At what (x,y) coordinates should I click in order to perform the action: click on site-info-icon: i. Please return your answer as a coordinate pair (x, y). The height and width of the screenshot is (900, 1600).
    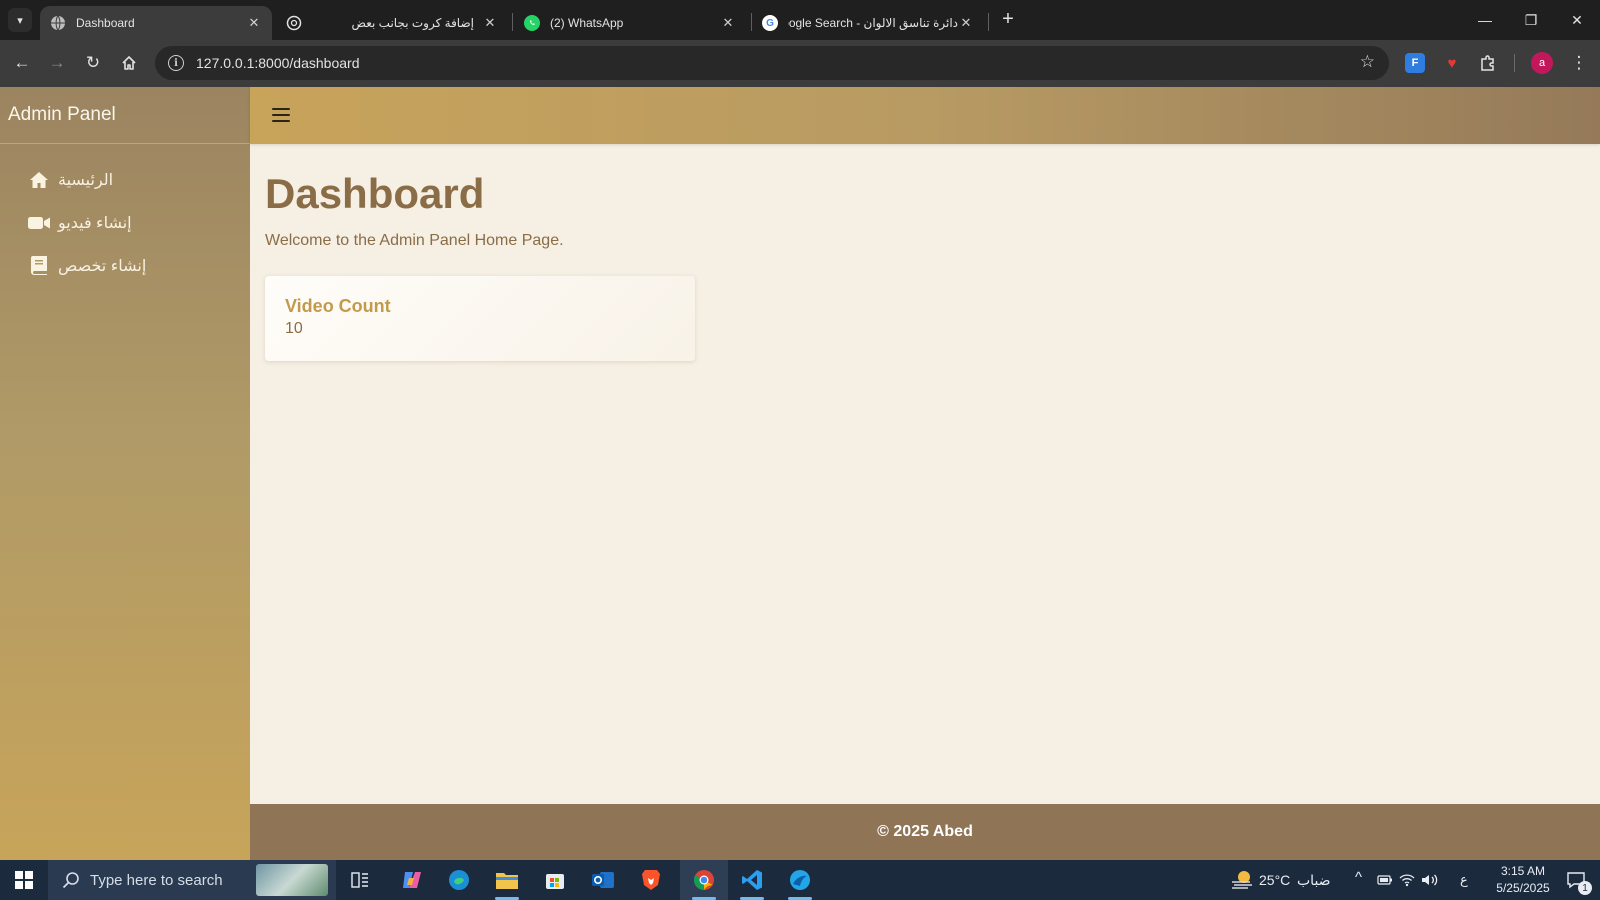
    Looking at the image, I should click on (176, 63).